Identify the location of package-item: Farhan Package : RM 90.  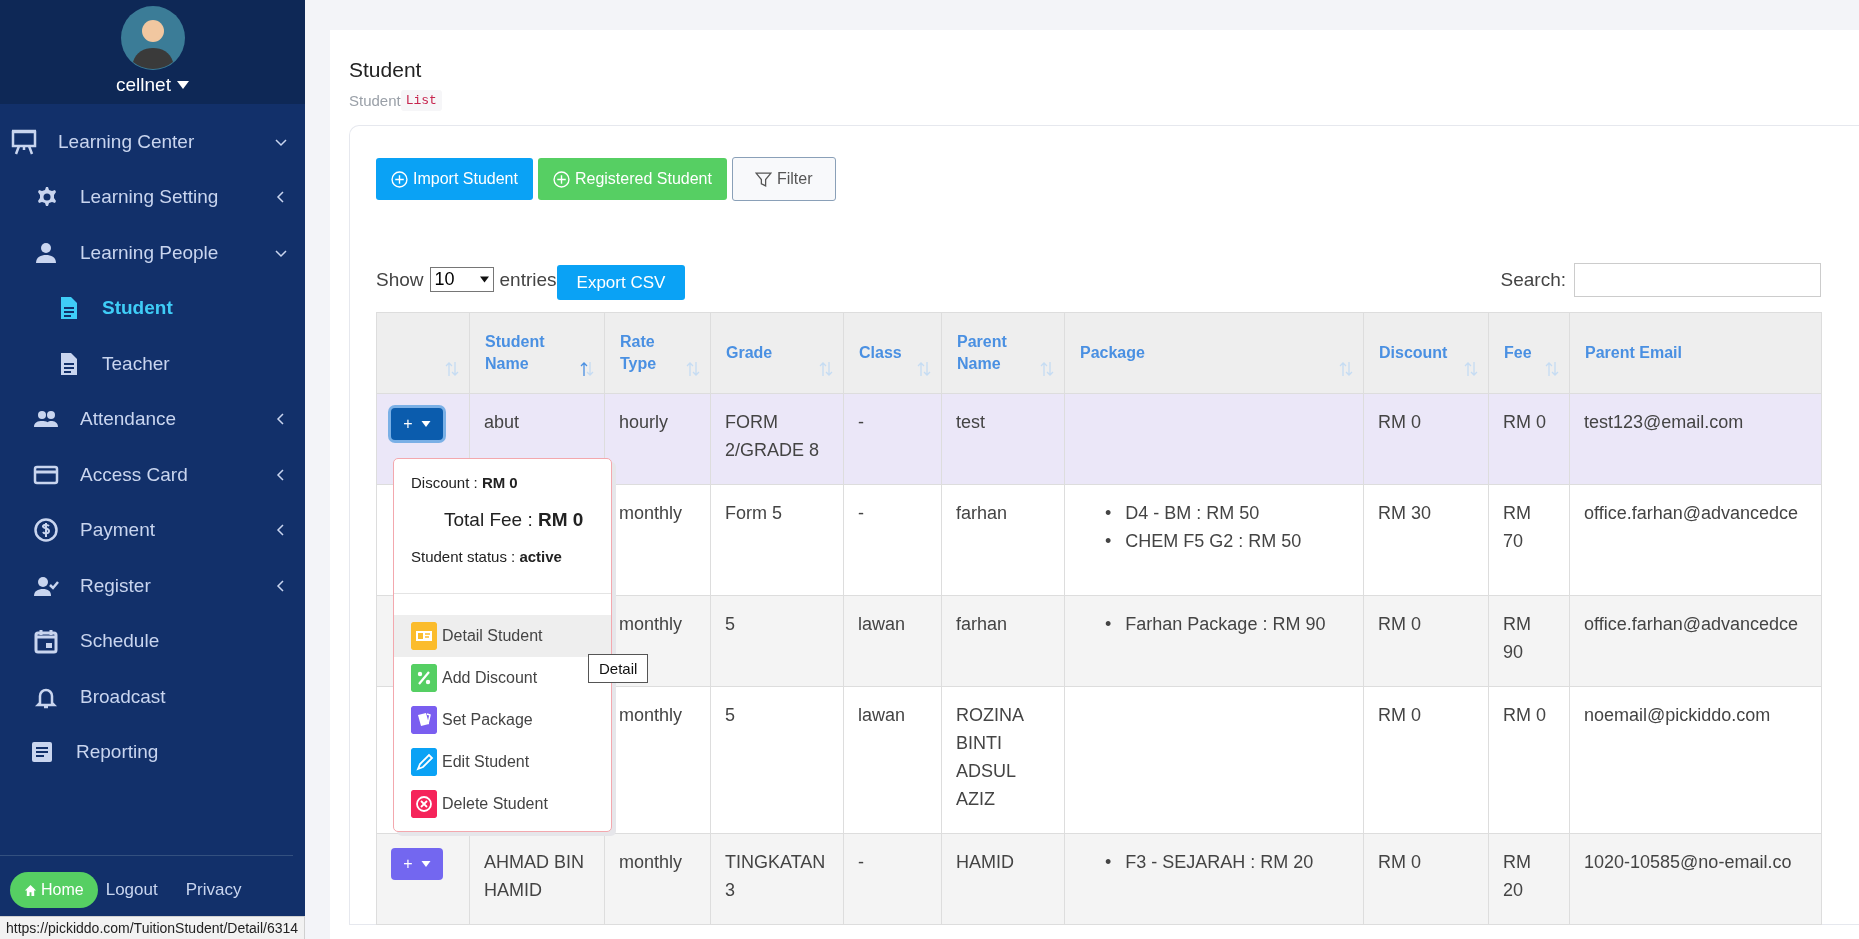
(1225, 624).